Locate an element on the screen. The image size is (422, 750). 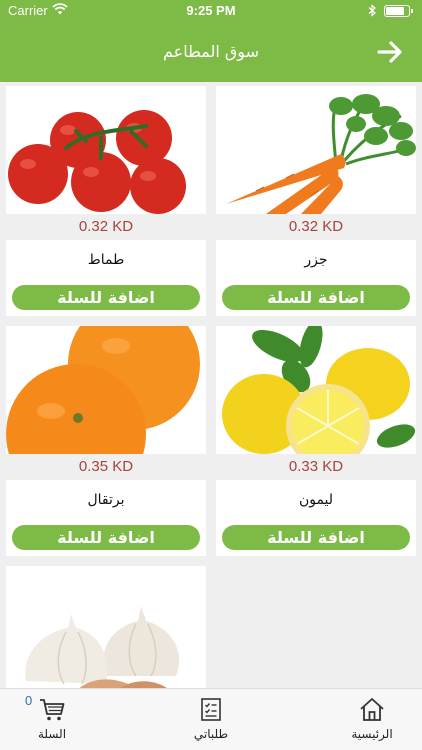
battery-icon is located at coordinates (398, 11).